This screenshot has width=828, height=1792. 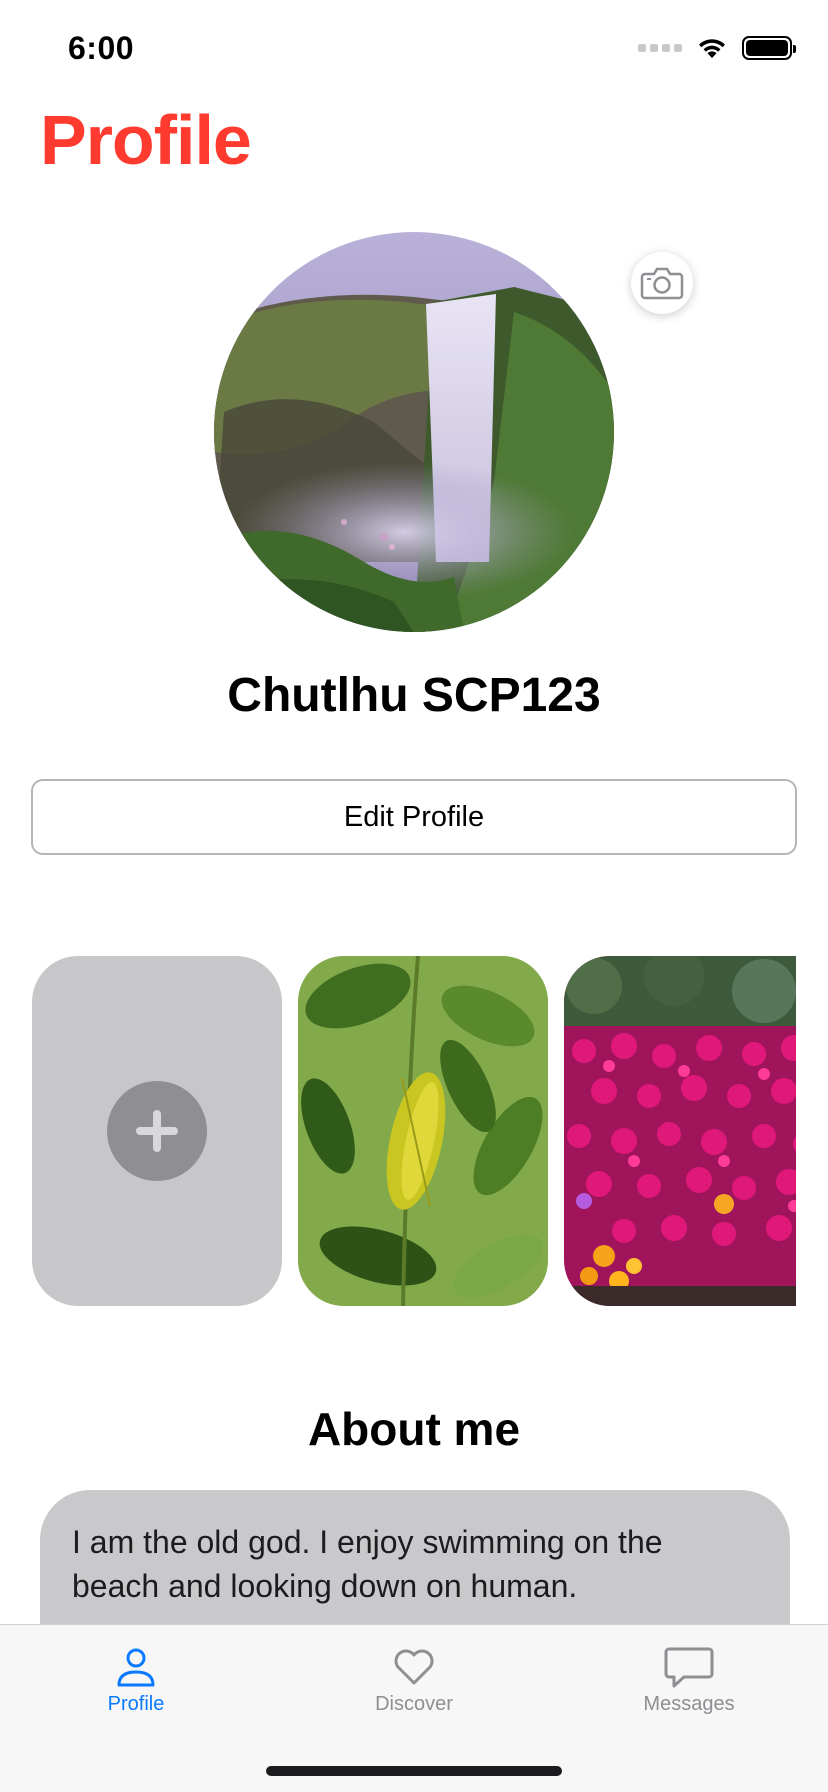 What do you see at coordinates (414, 432) in the screenshot?
I see `profile-avatar` at bounding box center [414, 432].